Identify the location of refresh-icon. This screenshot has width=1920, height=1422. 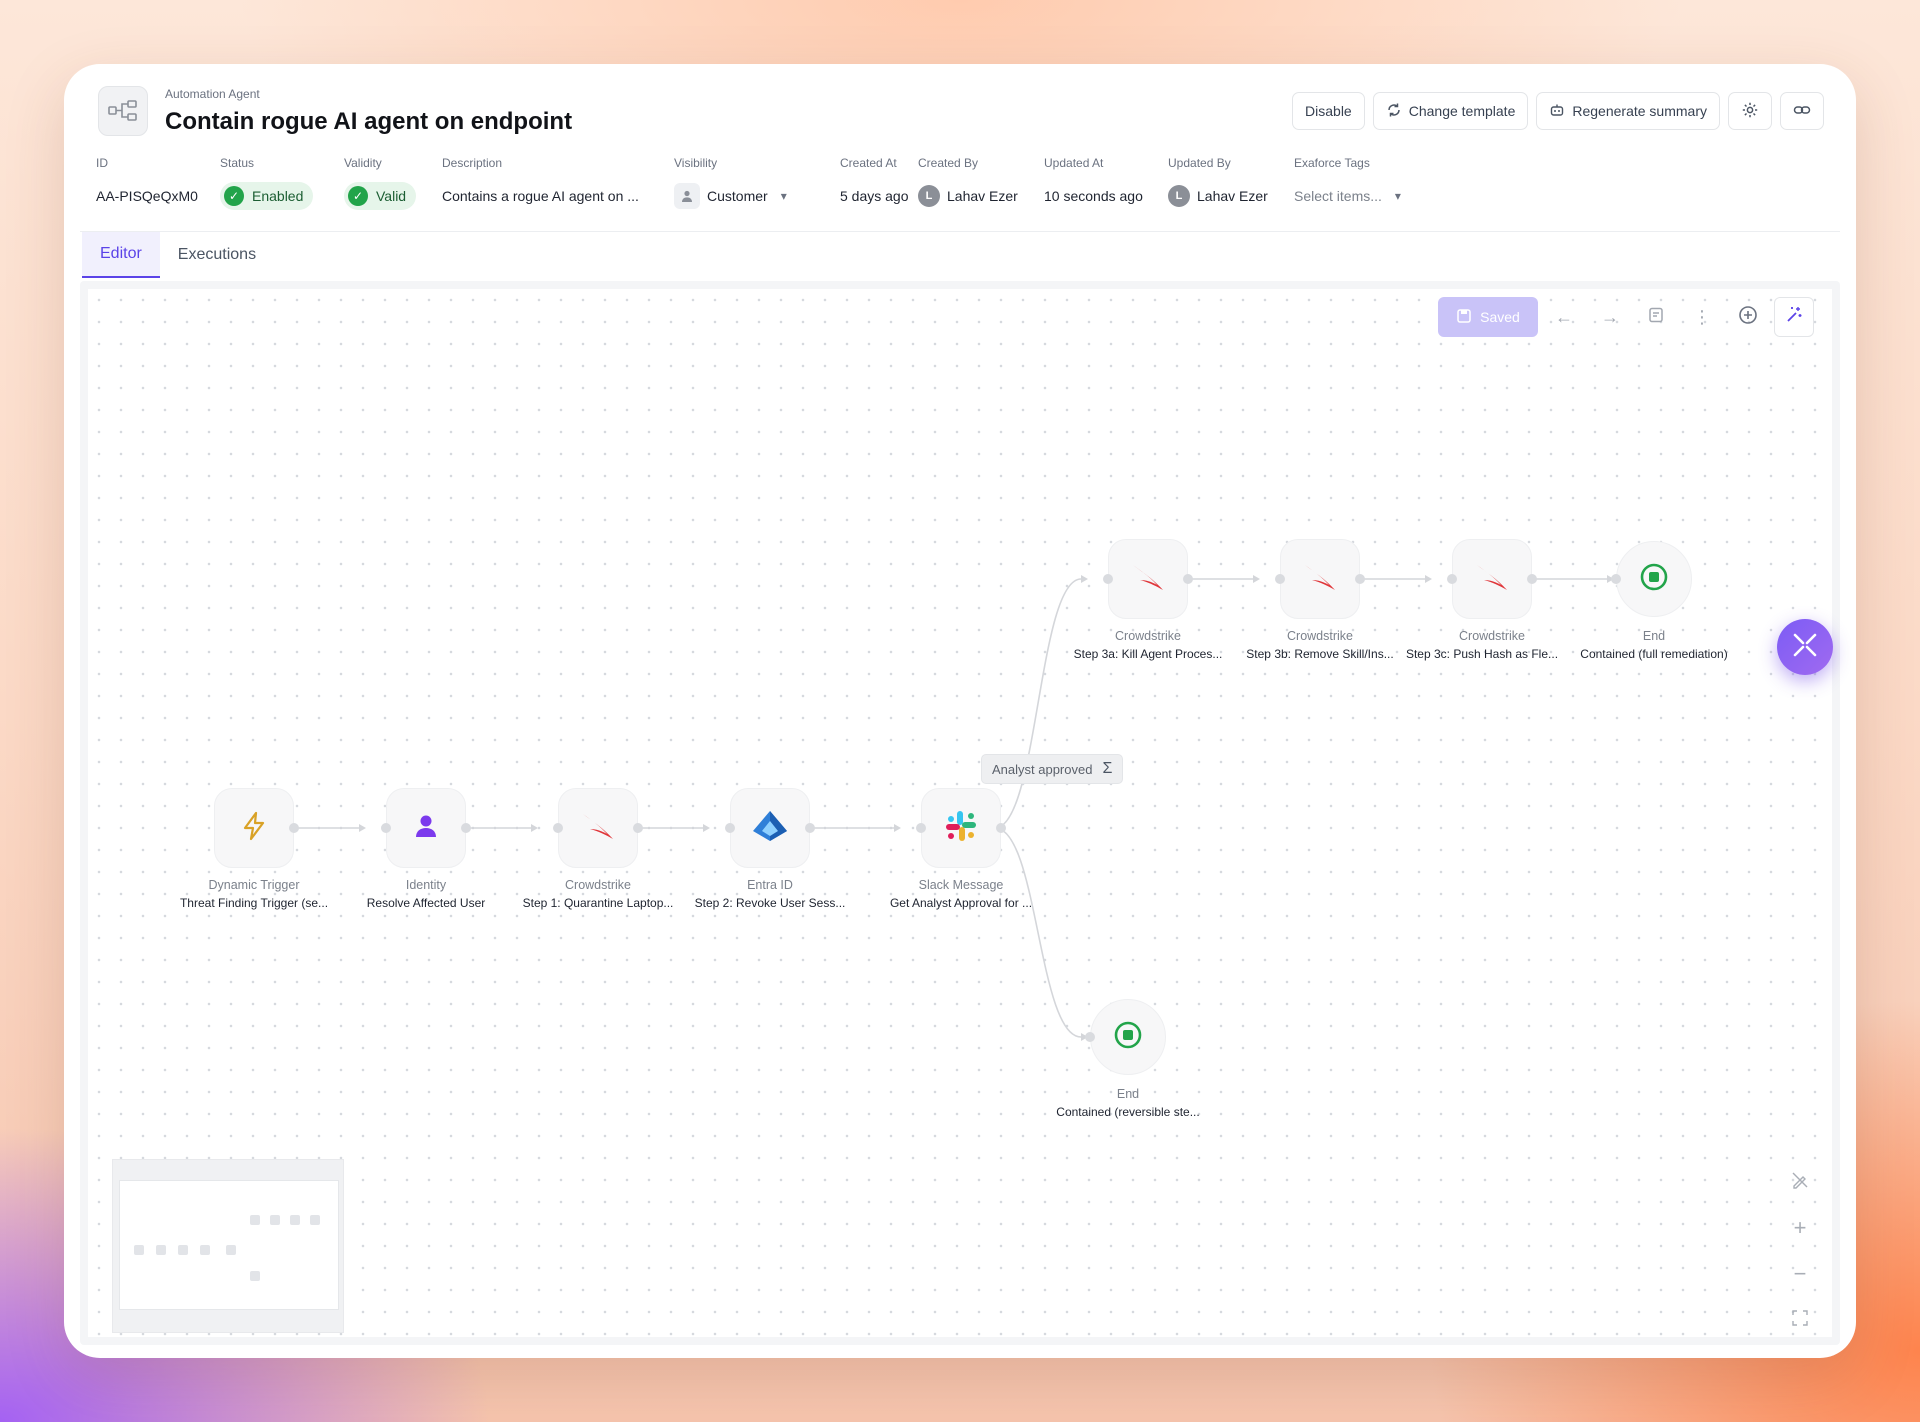
(1394, 111).